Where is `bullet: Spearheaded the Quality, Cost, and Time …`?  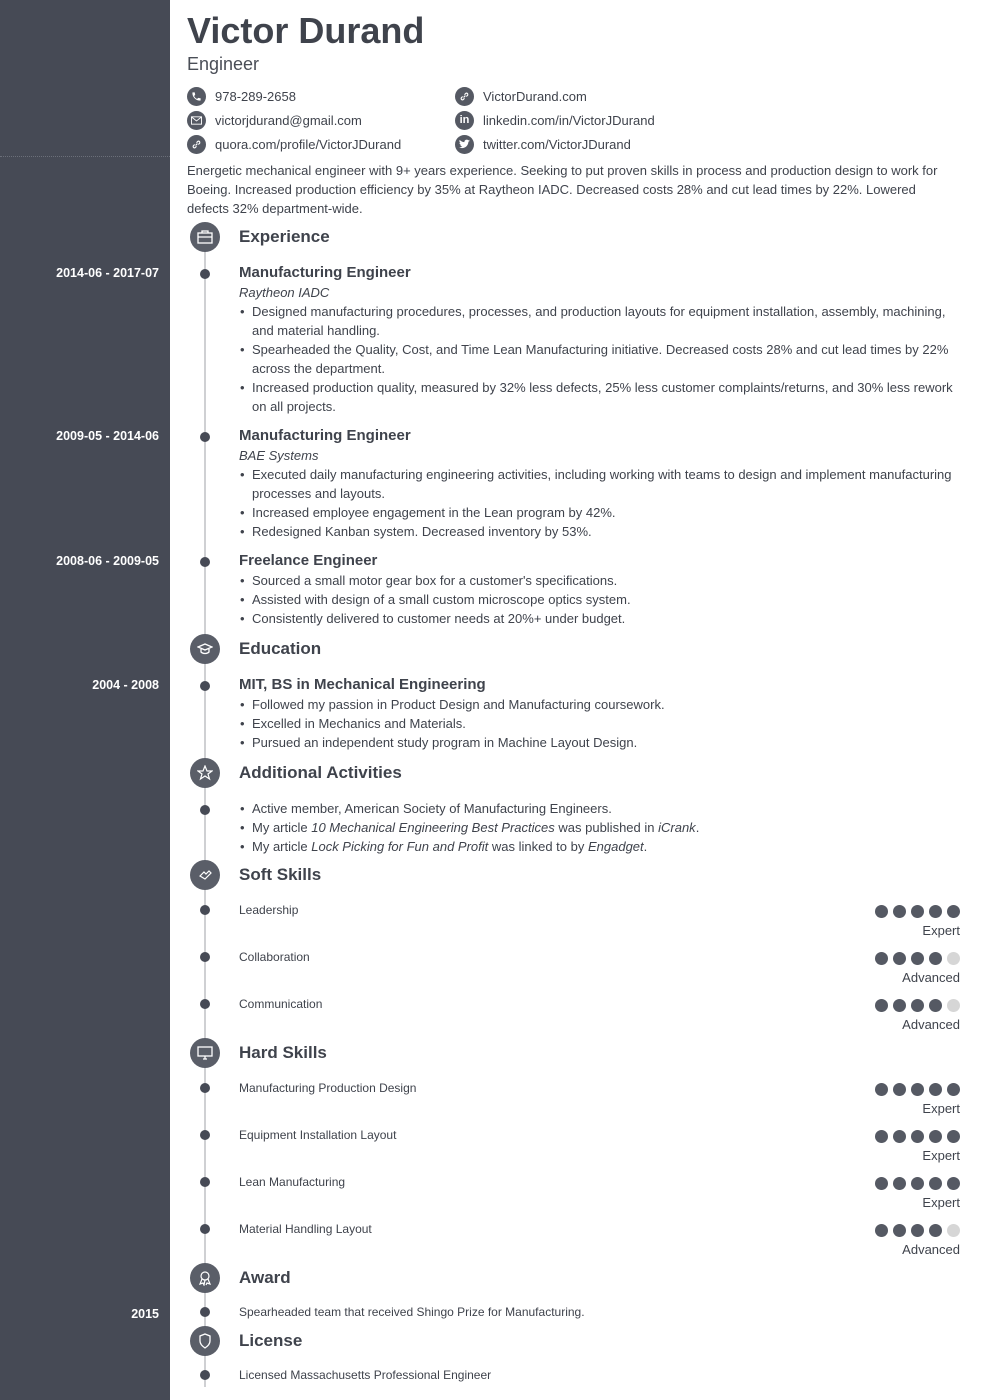
bullet: Spearheaded the Quality, Cost, and Time … is located at coordinates (599, 359).